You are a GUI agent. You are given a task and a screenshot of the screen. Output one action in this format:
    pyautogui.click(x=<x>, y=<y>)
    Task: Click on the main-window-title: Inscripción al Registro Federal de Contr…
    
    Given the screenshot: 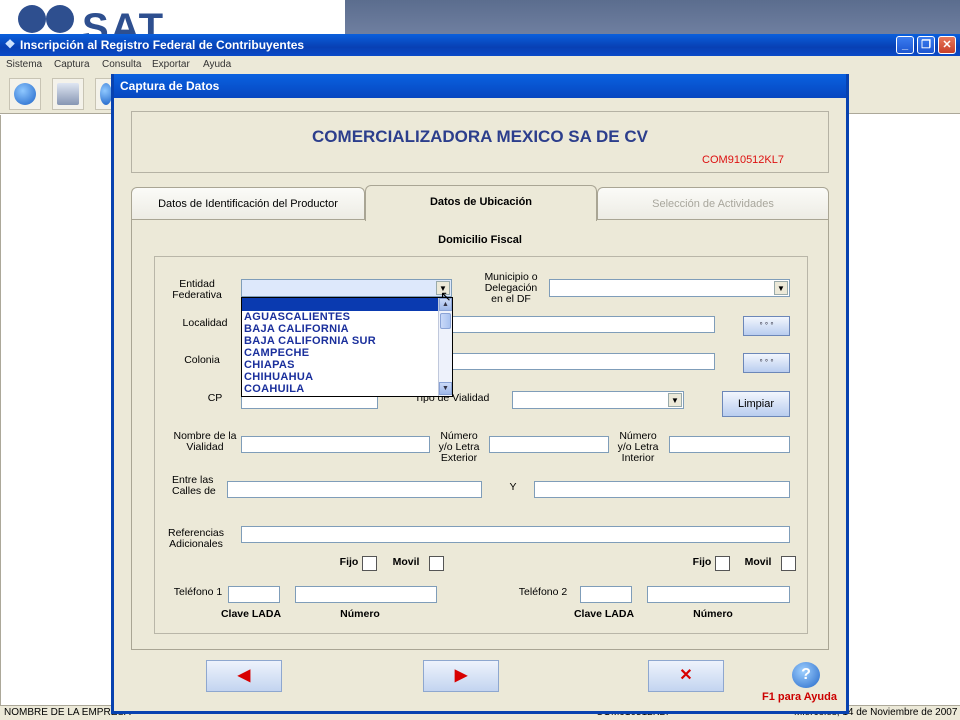 What is the action you would take?
    pyautogui.click(x=162, y=45)
    